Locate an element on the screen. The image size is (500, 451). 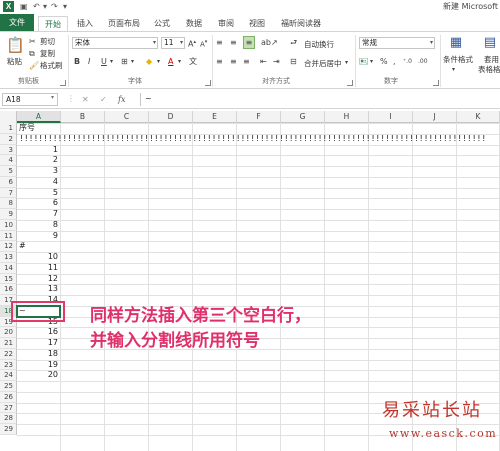
column-header-i: I is located at coordinates (391, 117).